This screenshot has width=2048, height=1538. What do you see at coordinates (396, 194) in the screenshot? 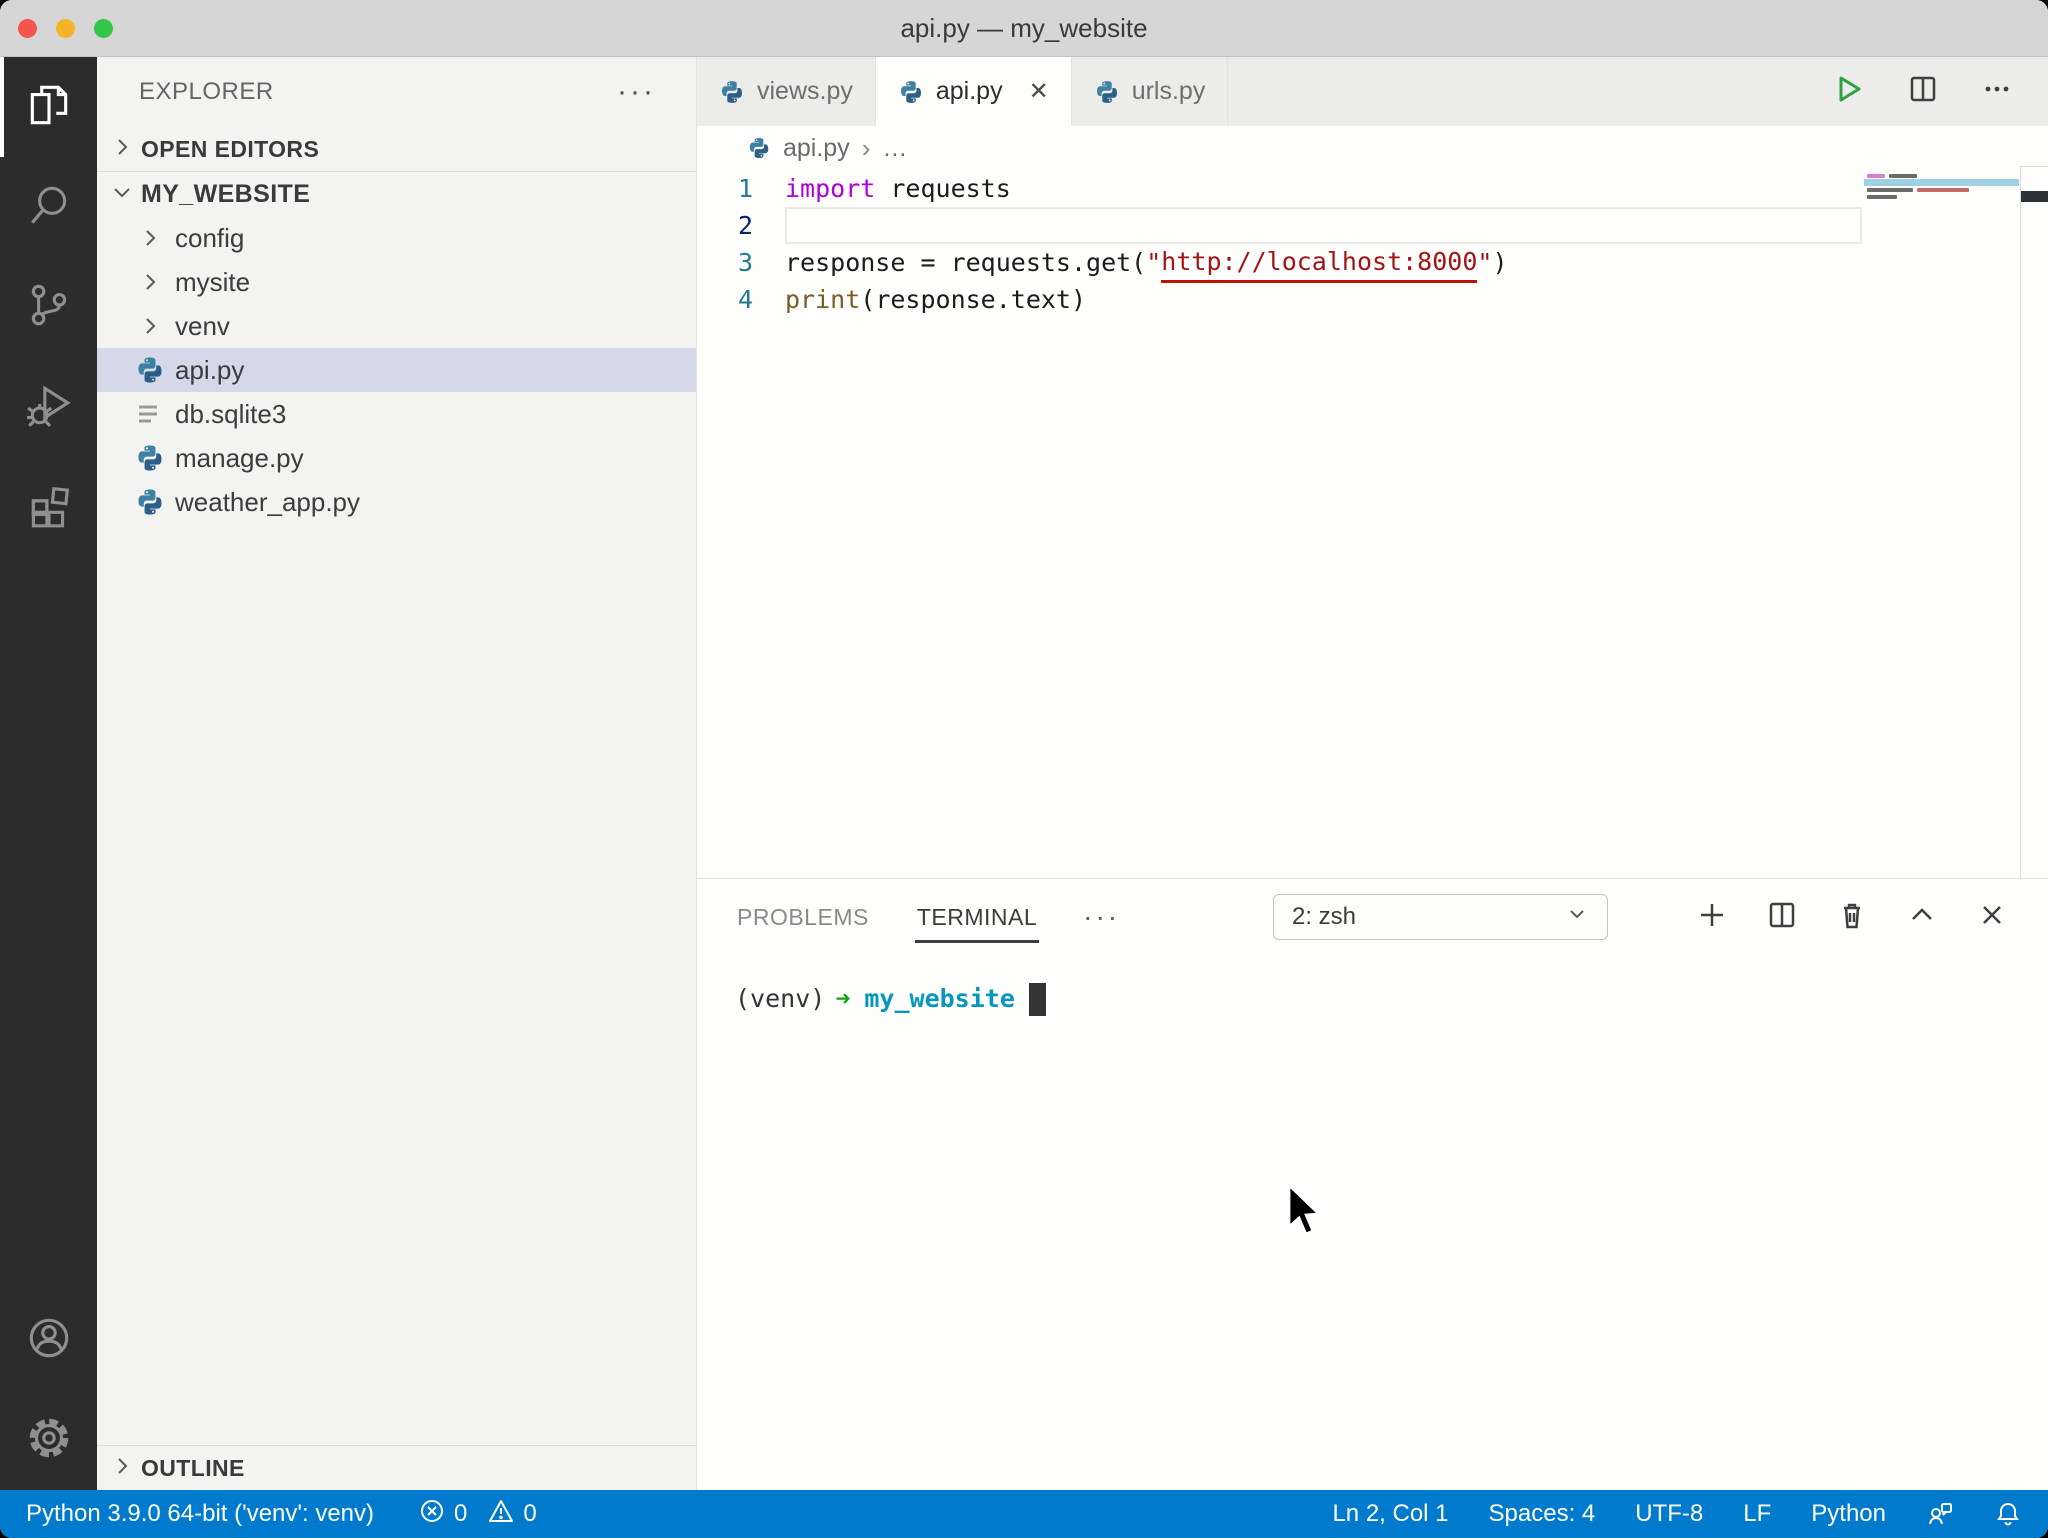
I see `workspace-root: MY_WEBSITE` at bounding box center [396, 194].